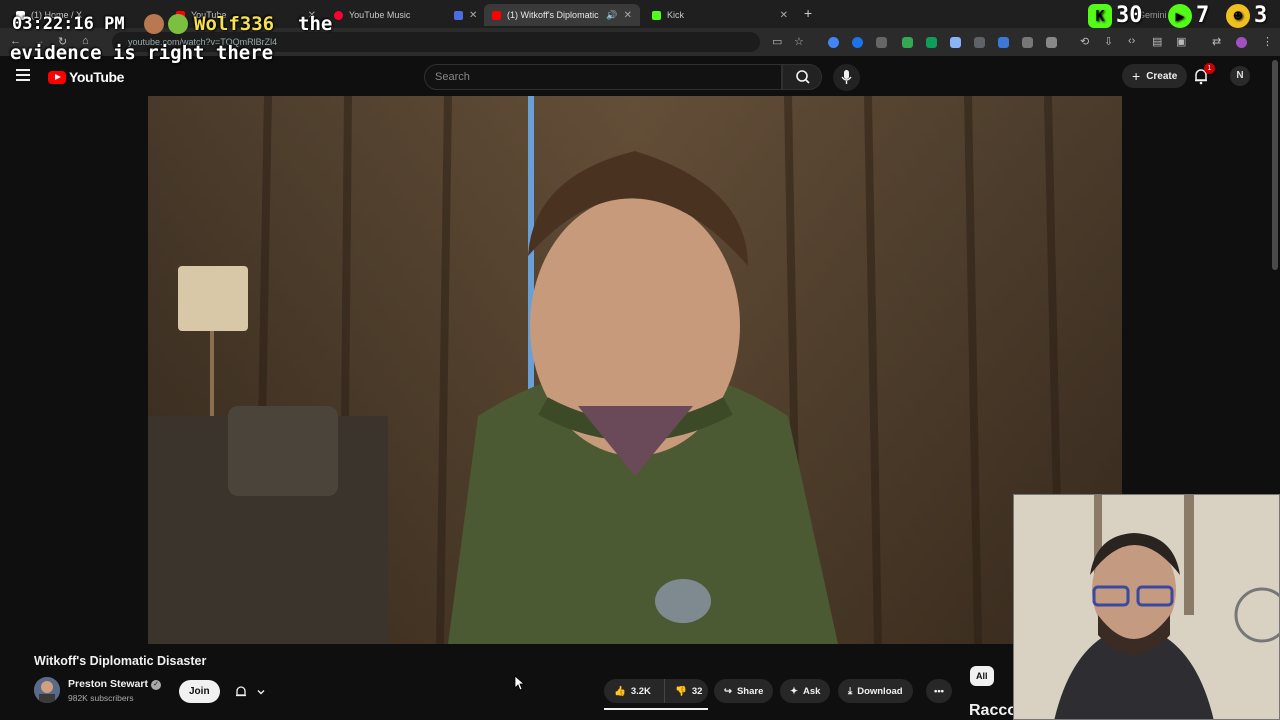 The width and height of the screenshot is (1280, 720). What do you see at coordinates (74, 370) in the screenshot?
I see `page-background` at bounding box center [74, 370].